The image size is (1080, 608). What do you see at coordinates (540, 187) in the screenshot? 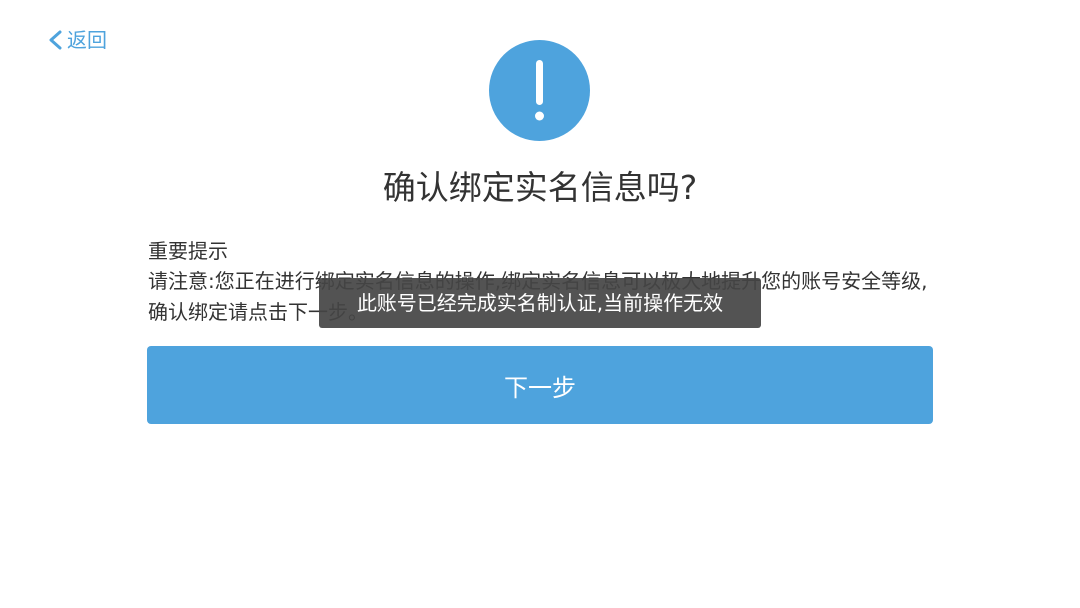
I see `page-title: 确认绑定实名信息吗?` at bounding box center [540, 187].